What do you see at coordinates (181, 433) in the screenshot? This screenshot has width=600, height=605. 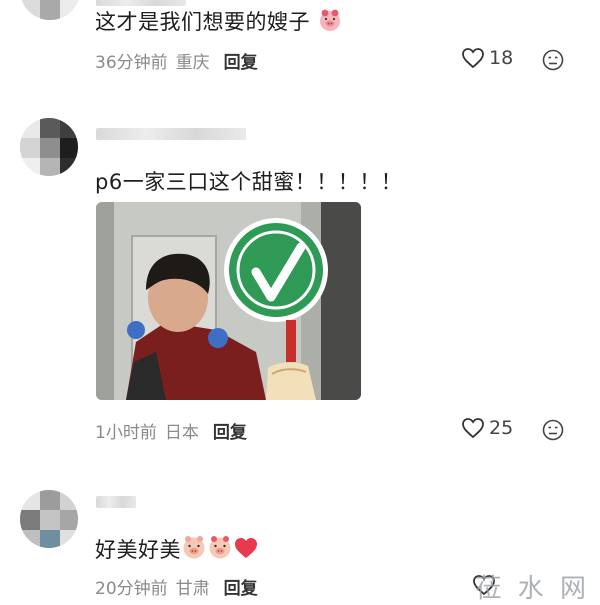 I see `comment-location: 日本` at bounding box center [181, 433].